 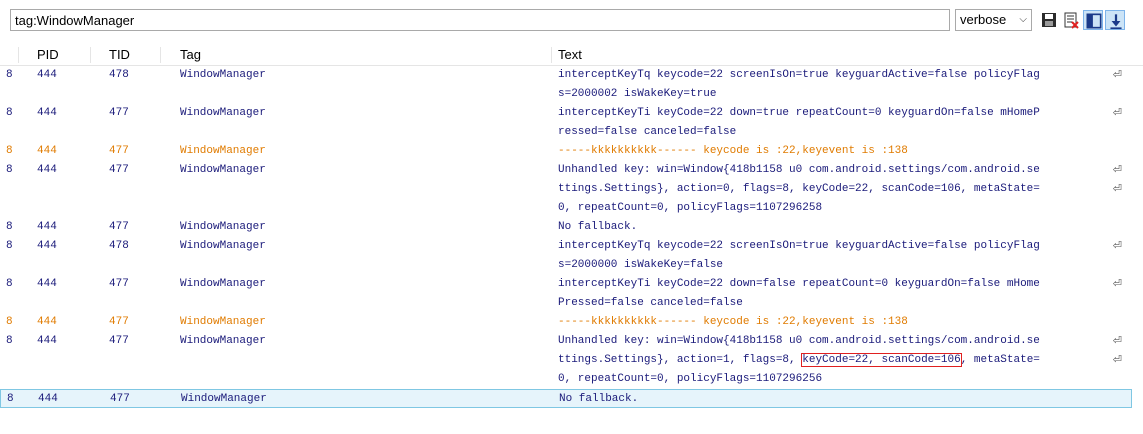 I want to click on toggle-columns-button, so click(x=1093, y=20).